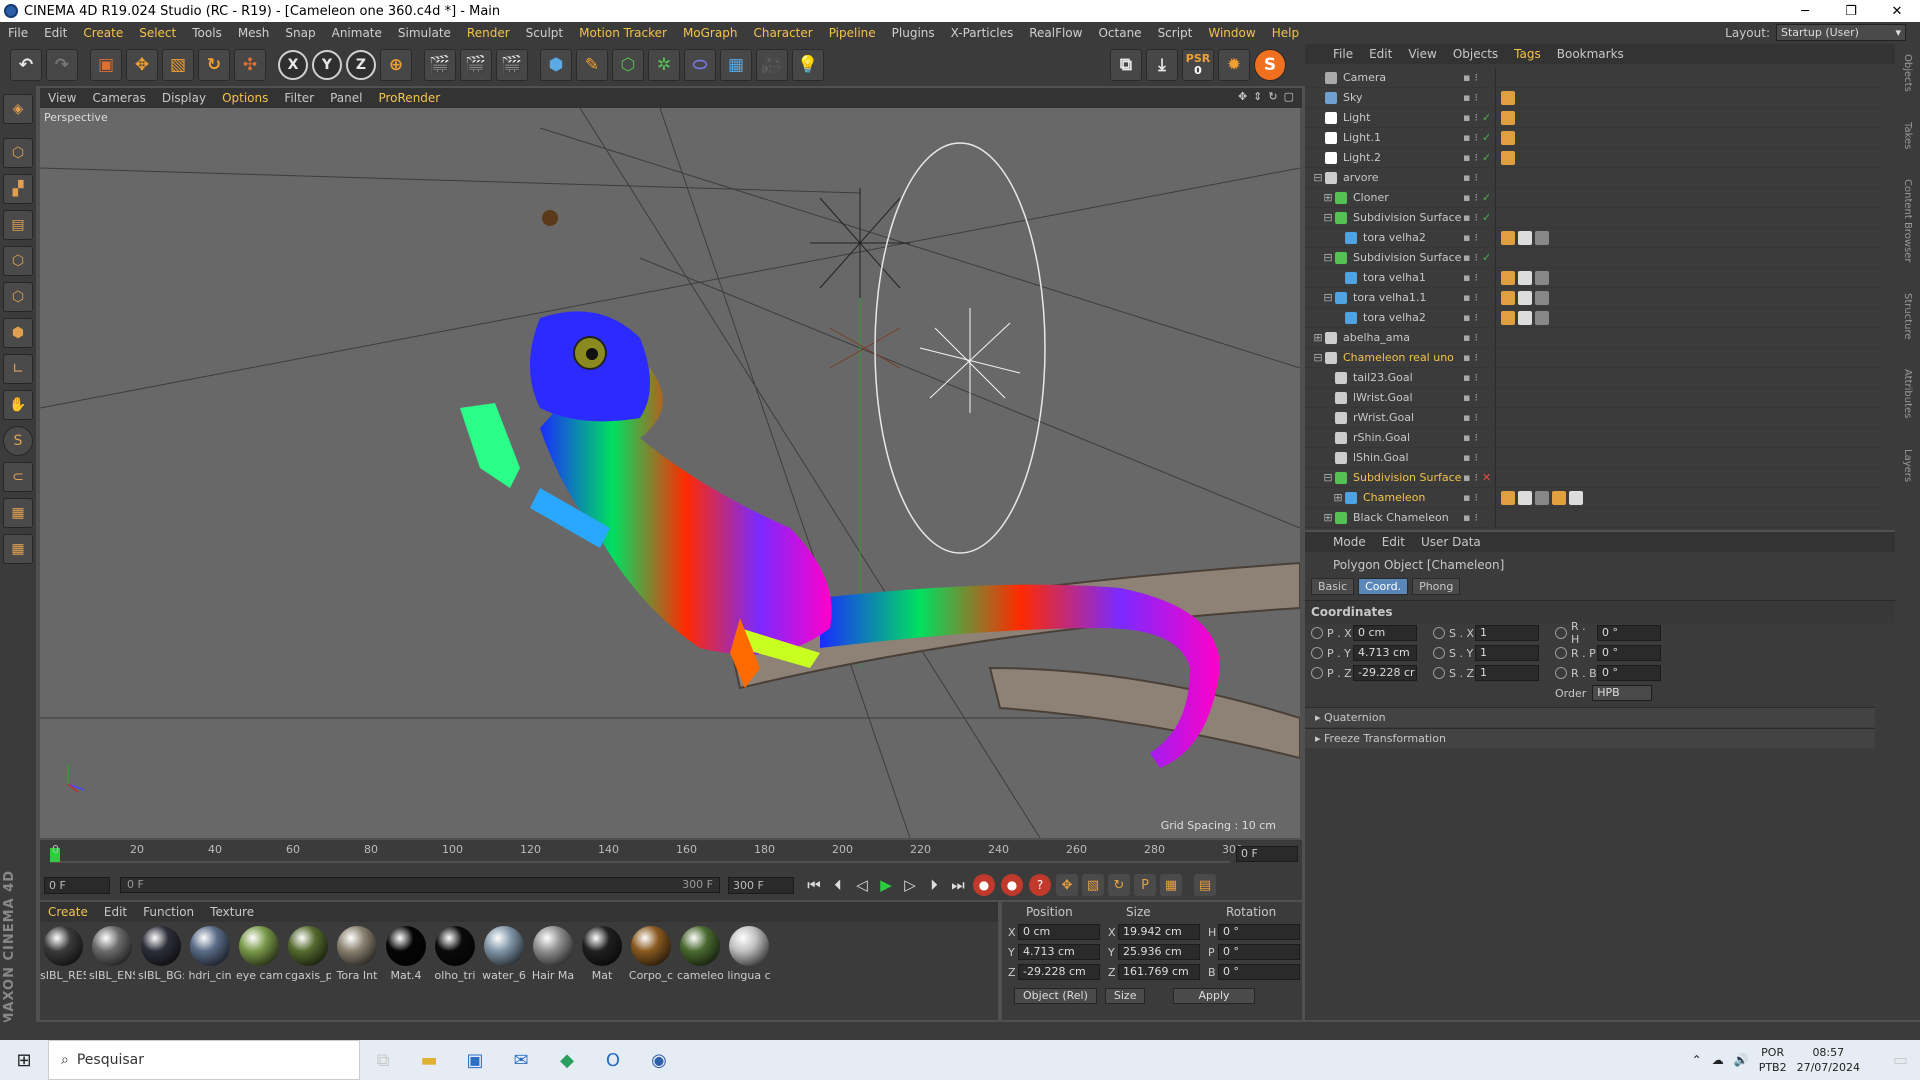 This screenshot has width=1920, height=1080. Describe the element at coordinates (1590, 717) in the screenshot. I see `quaternion-section: ▸ Quaternion` at that location.